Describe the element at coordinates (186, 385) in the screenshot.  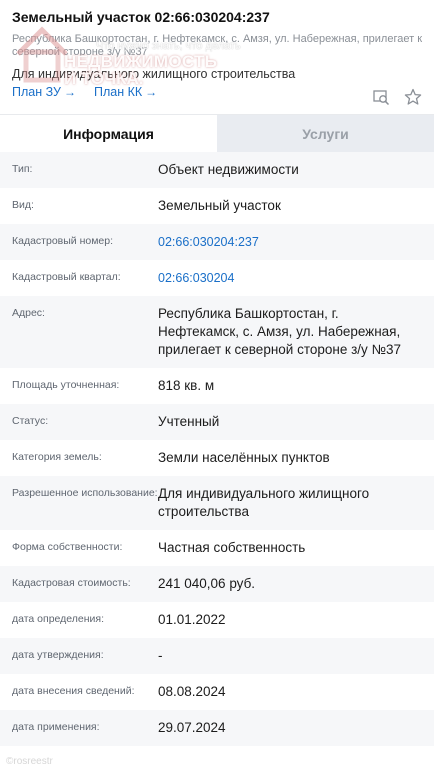
I see `row-value: 818 кв. м` at that location.